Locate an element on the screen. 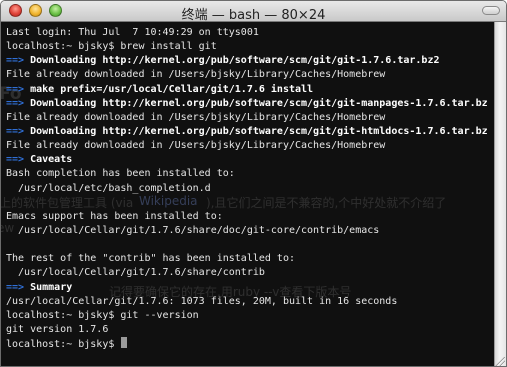 The width and height of the screenshot is (507, 367). terminal-line: localhost:~ bjsky$ is located at coordinates (248, 344).